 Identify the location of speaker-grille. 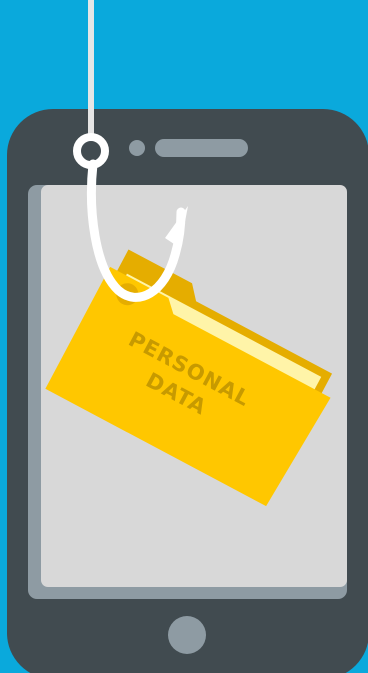
(201, 148).